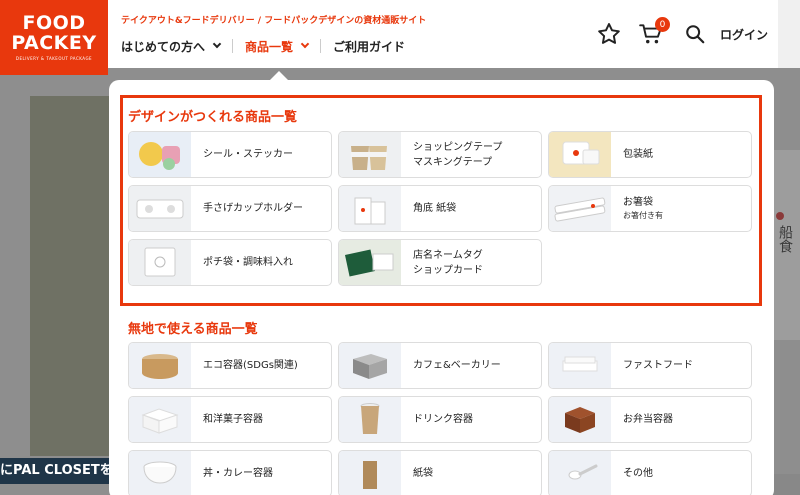 This screenshot has width=800, height=495. What do you see at coordinates (785, 239) in the screenshot?
I see `background-side-text: 船食` at bounding box center [785, 239].